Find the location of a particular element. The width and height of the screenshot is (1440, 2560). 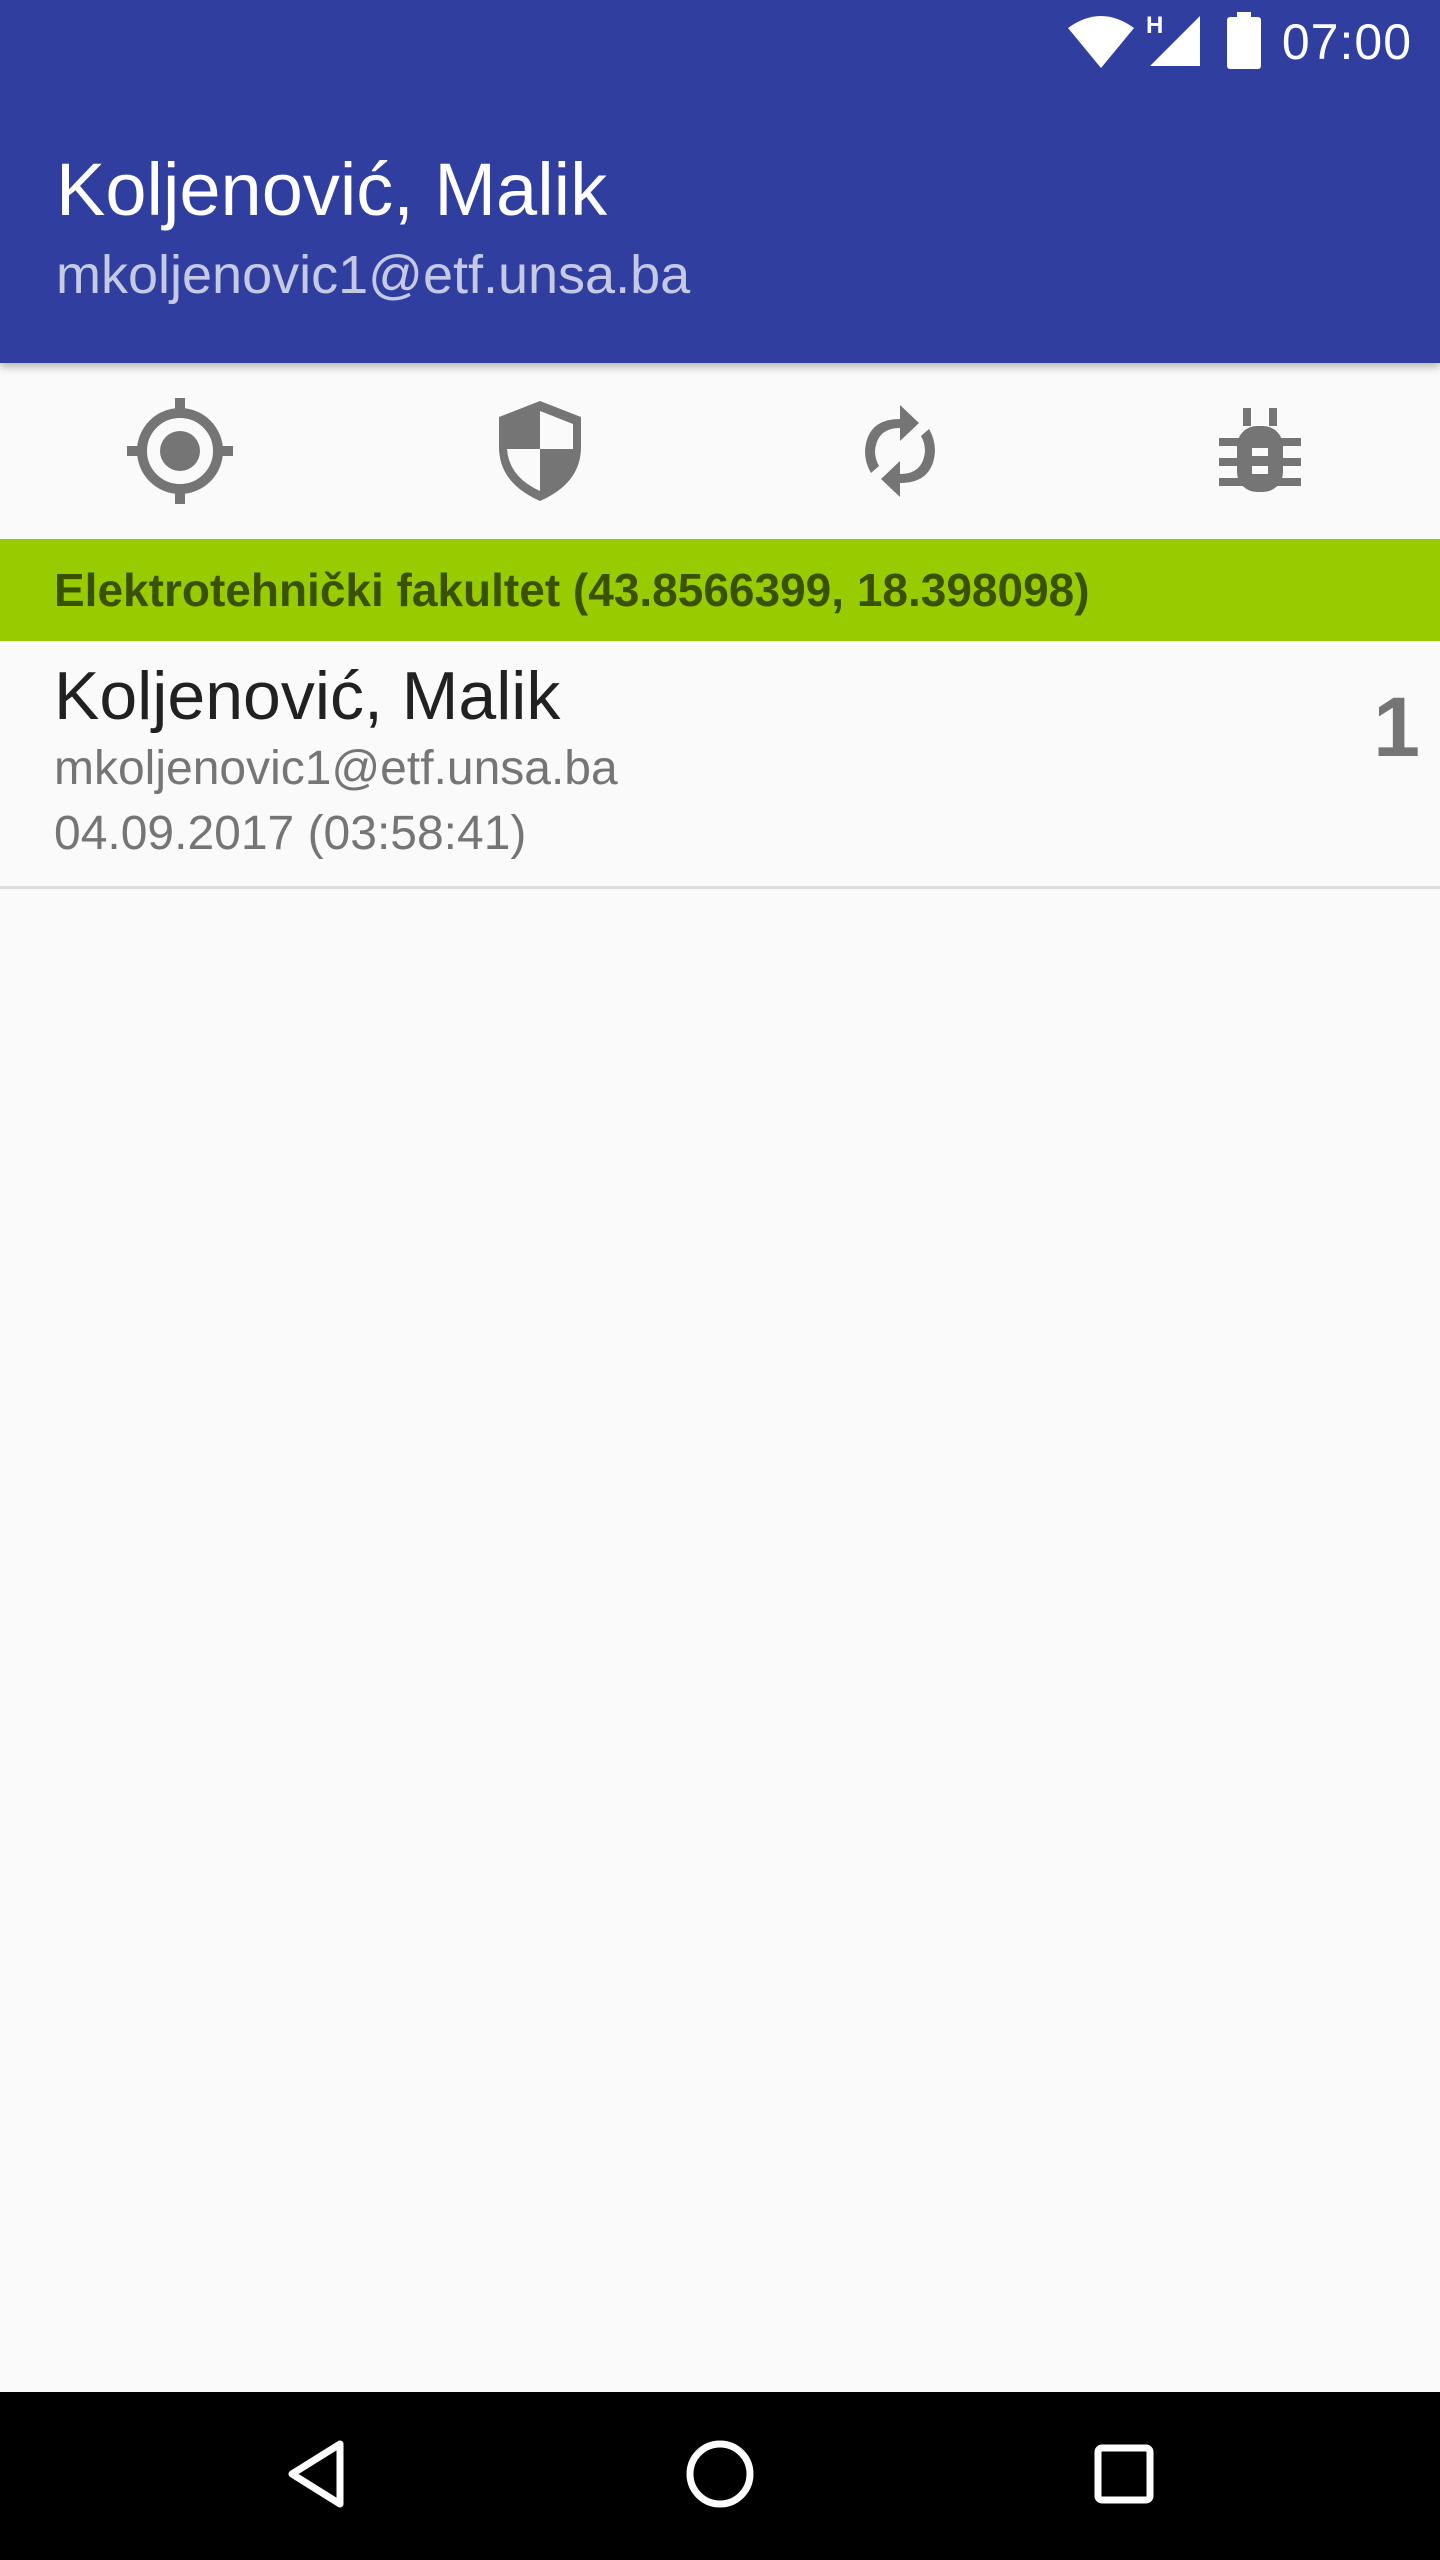

recents-button is located at coordinates (1124, 2476).